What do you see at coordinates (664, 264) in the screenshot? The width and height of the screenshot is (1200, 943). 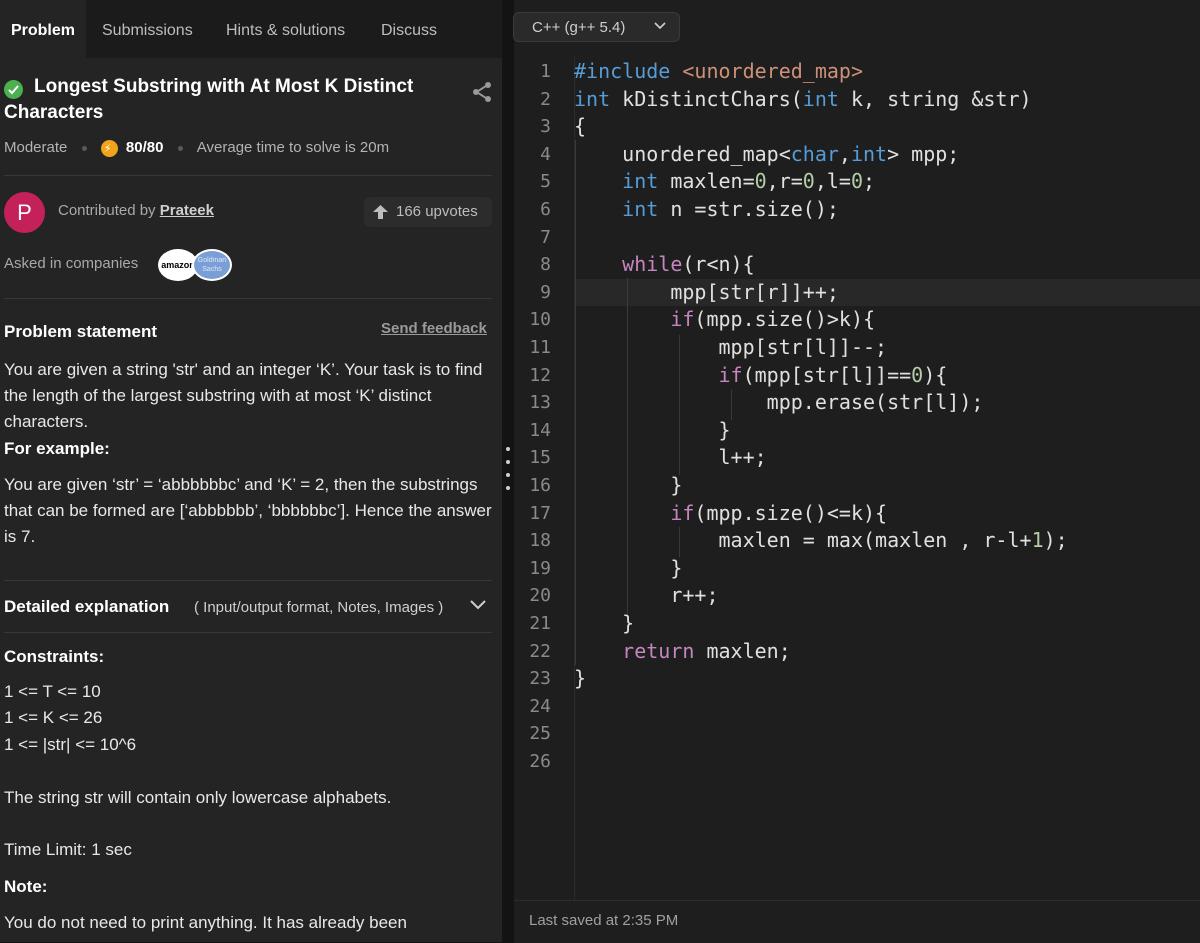 I see `code-line: while(r<n){` at bounding box center [664, 264].